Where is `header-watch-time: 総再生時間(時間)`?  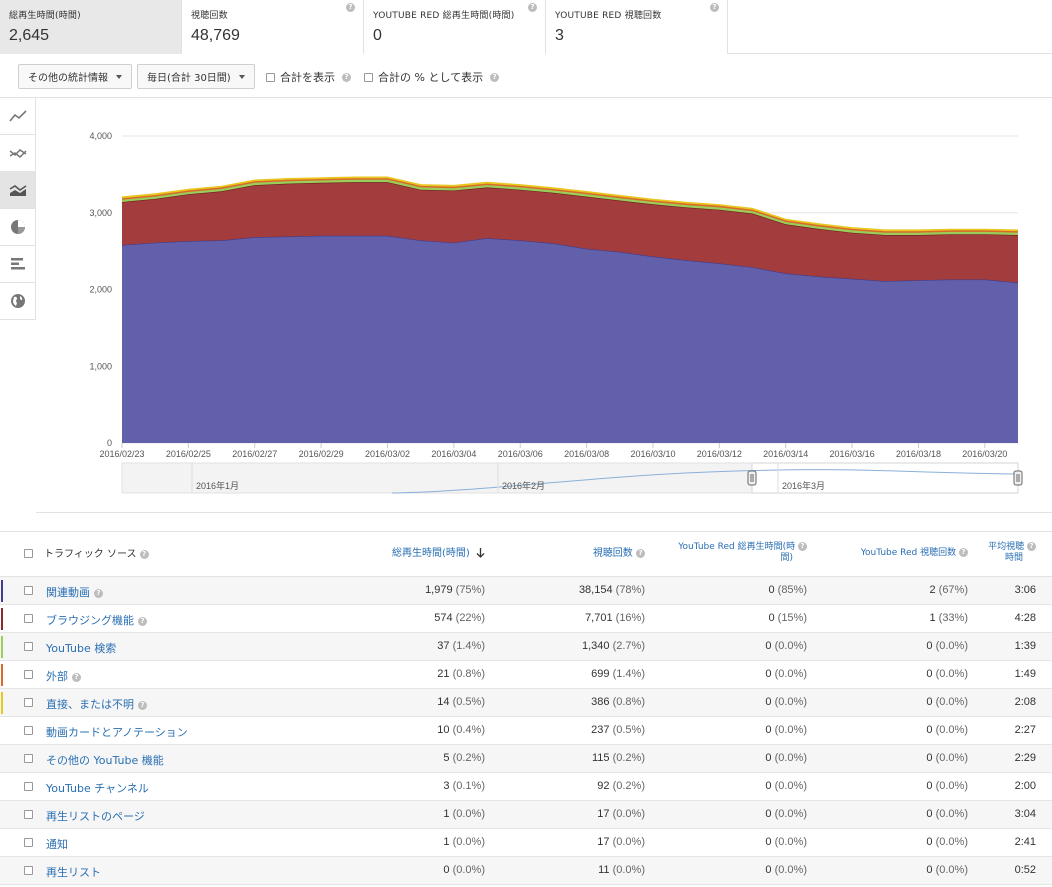
header-watch-time: 総再生時間(時間) is located at coordinates (438, 553).